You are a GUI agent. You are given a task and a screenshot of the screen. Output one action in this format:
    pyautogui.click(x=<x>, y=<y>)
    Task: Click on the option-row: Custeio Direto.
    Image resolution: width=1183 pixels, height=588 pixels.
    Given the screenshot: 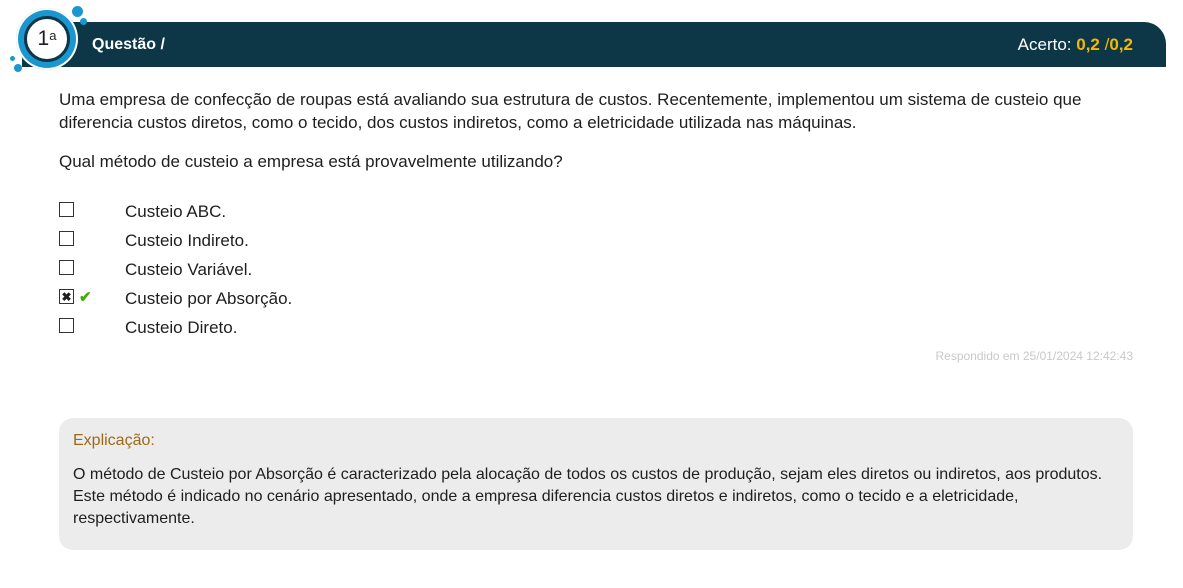 What is the action you would take?
    pyautogui.click(x=359, y=330)
    